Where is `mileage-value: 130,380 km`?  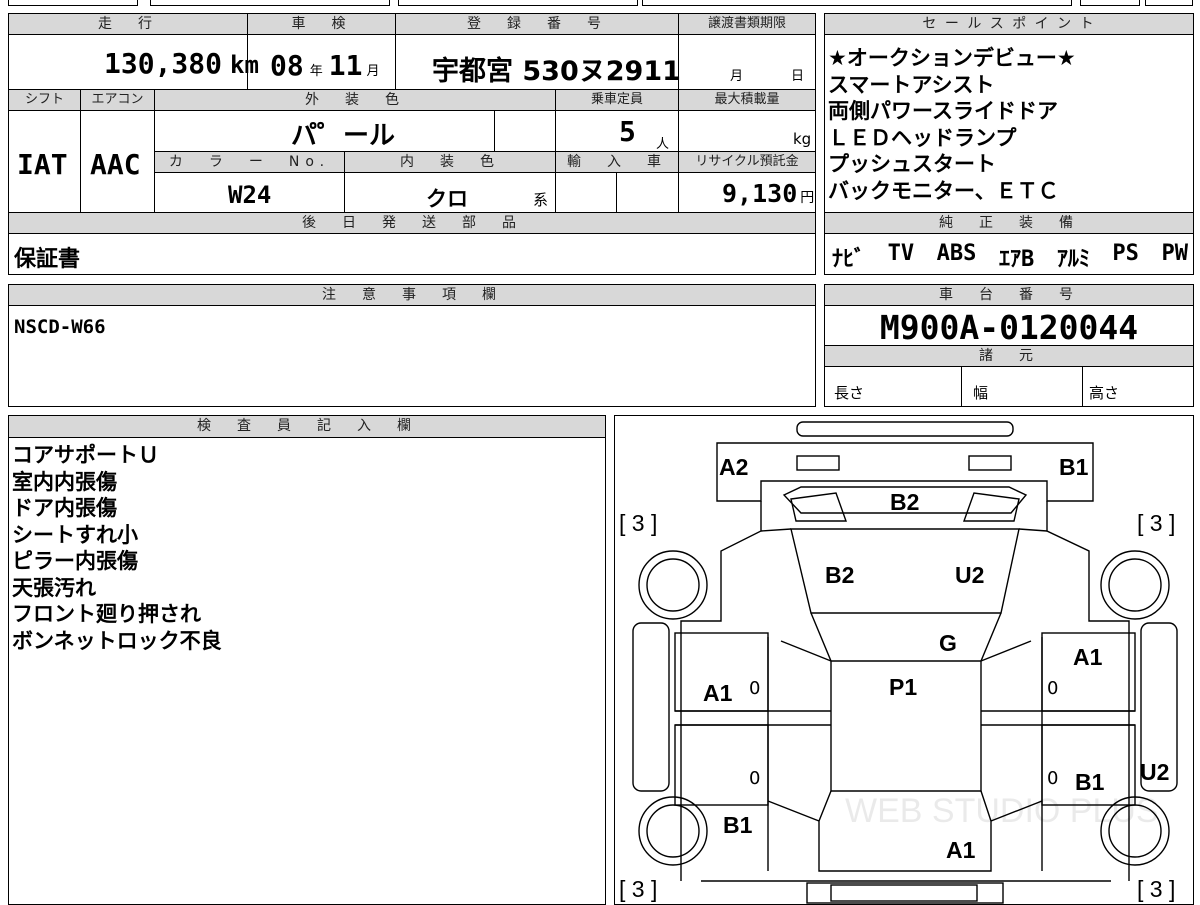
mileage-value: 130,380 km is located at coordinates (181, 63).